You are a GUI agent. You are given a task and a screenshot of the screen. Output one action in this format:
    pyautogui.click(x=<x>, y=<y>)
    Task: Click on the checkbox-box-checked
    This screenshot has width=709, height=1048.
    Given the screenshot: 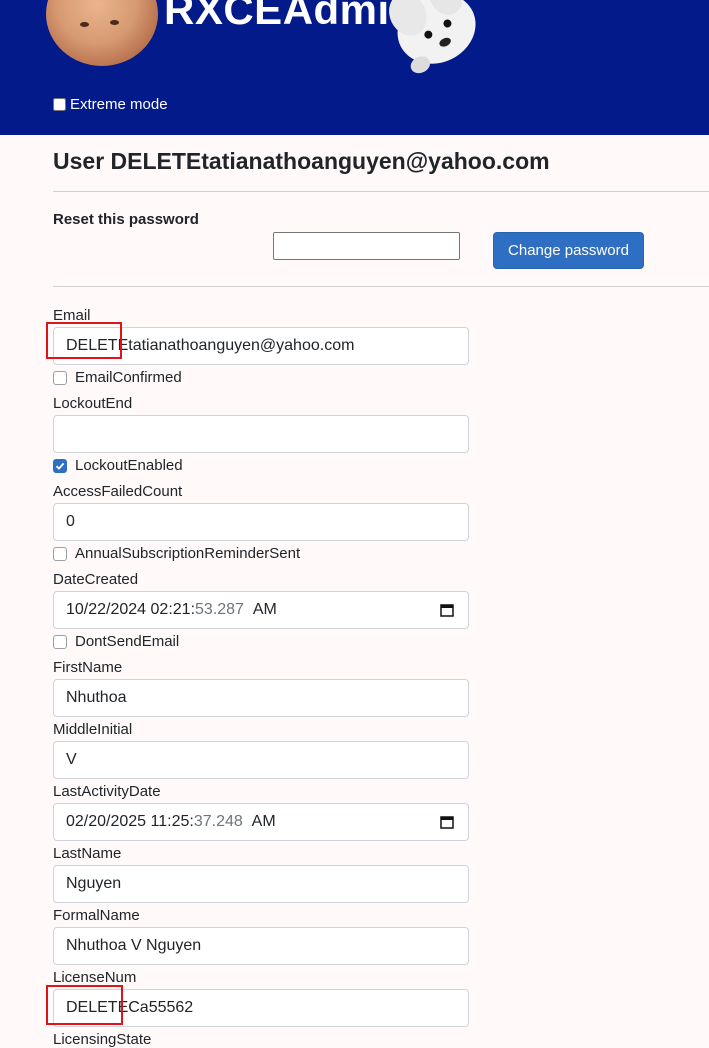 What is the action you would take?
    pyautogui.click(x=60, y=465)
    